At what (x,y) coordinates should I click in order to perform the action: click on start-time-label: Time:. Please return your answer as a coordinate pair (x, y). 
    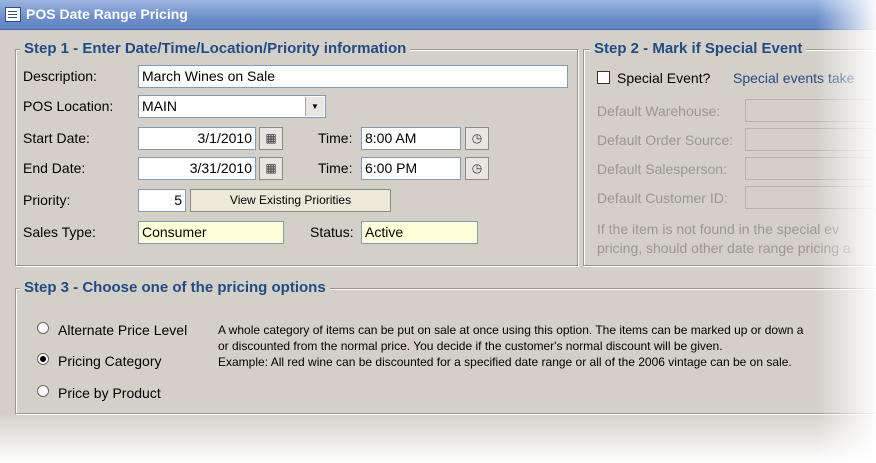
    Looking at the image, I should click on (335, 138).